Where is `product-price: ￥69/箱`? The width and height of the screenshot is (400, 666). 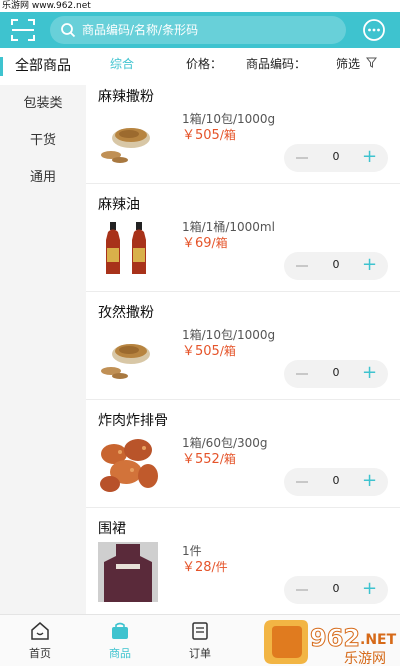
product-price: ￥69/箱 is located at coordinates (205, 241).